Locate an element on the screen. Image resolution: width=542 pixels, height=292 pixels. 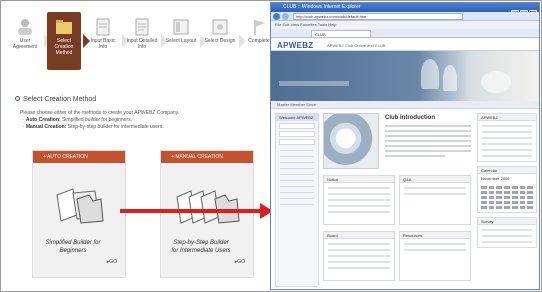
box-title: Notice is located at coordinates (359, 179).